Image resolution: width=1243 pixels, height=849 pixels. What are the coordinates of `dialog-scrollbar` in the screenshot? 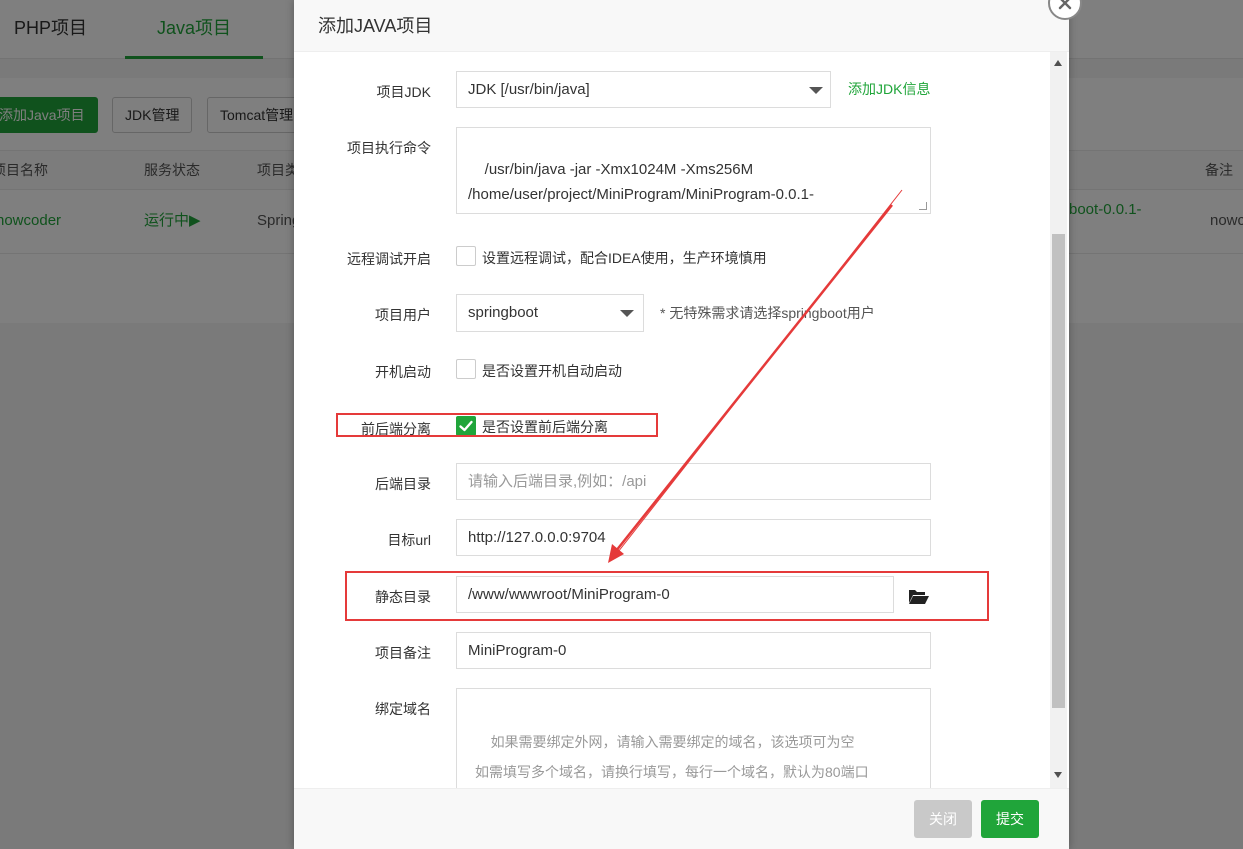 It's located at (1058, 420).